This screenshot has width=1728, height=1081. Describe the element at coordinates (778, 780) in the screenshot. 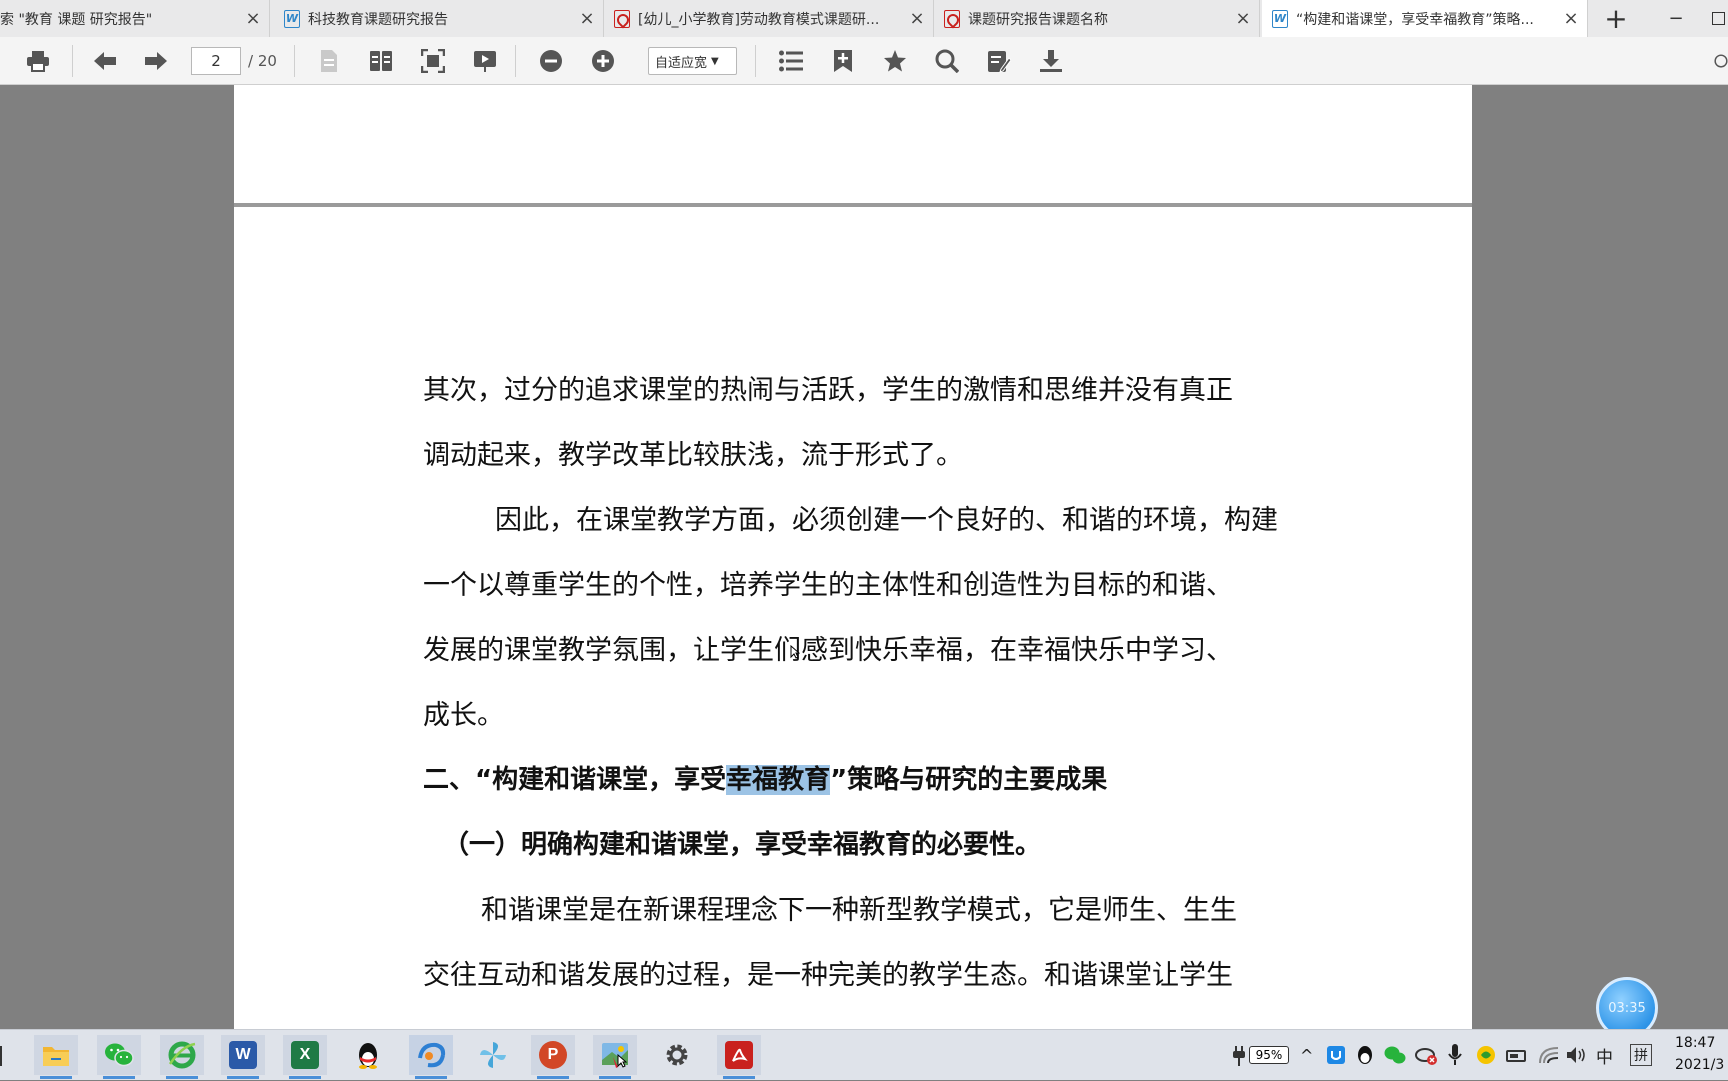

I see `text-selection-highlight: 幸福教育` at that location.